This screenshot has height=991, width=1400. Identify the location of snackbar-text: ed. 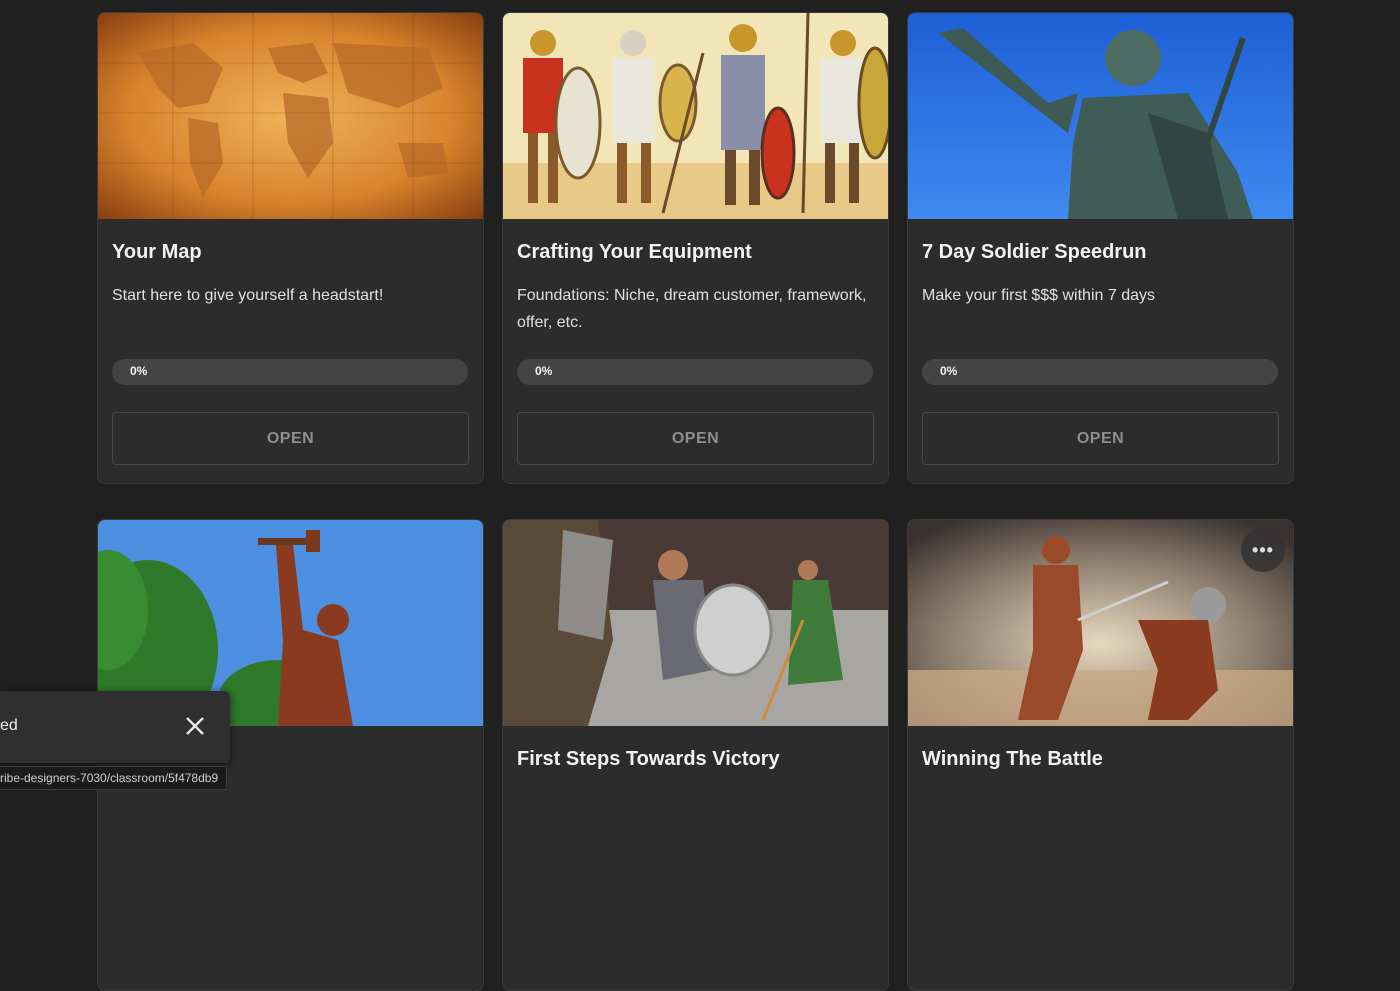
(9, 725).